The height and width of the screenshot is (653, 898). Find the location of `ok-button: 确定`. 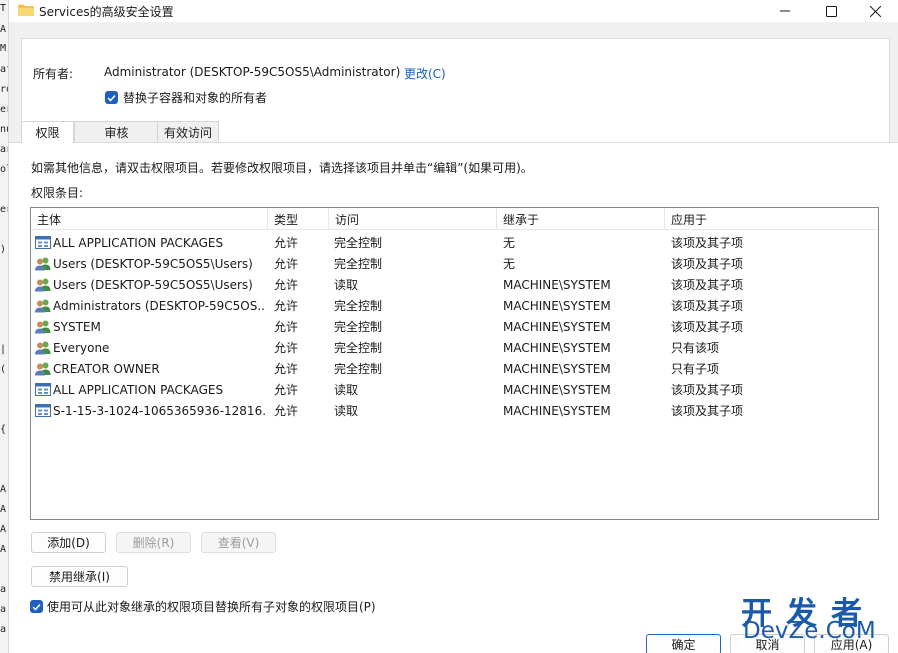

ok-button: 确定 is located at coordinates (683, 643).